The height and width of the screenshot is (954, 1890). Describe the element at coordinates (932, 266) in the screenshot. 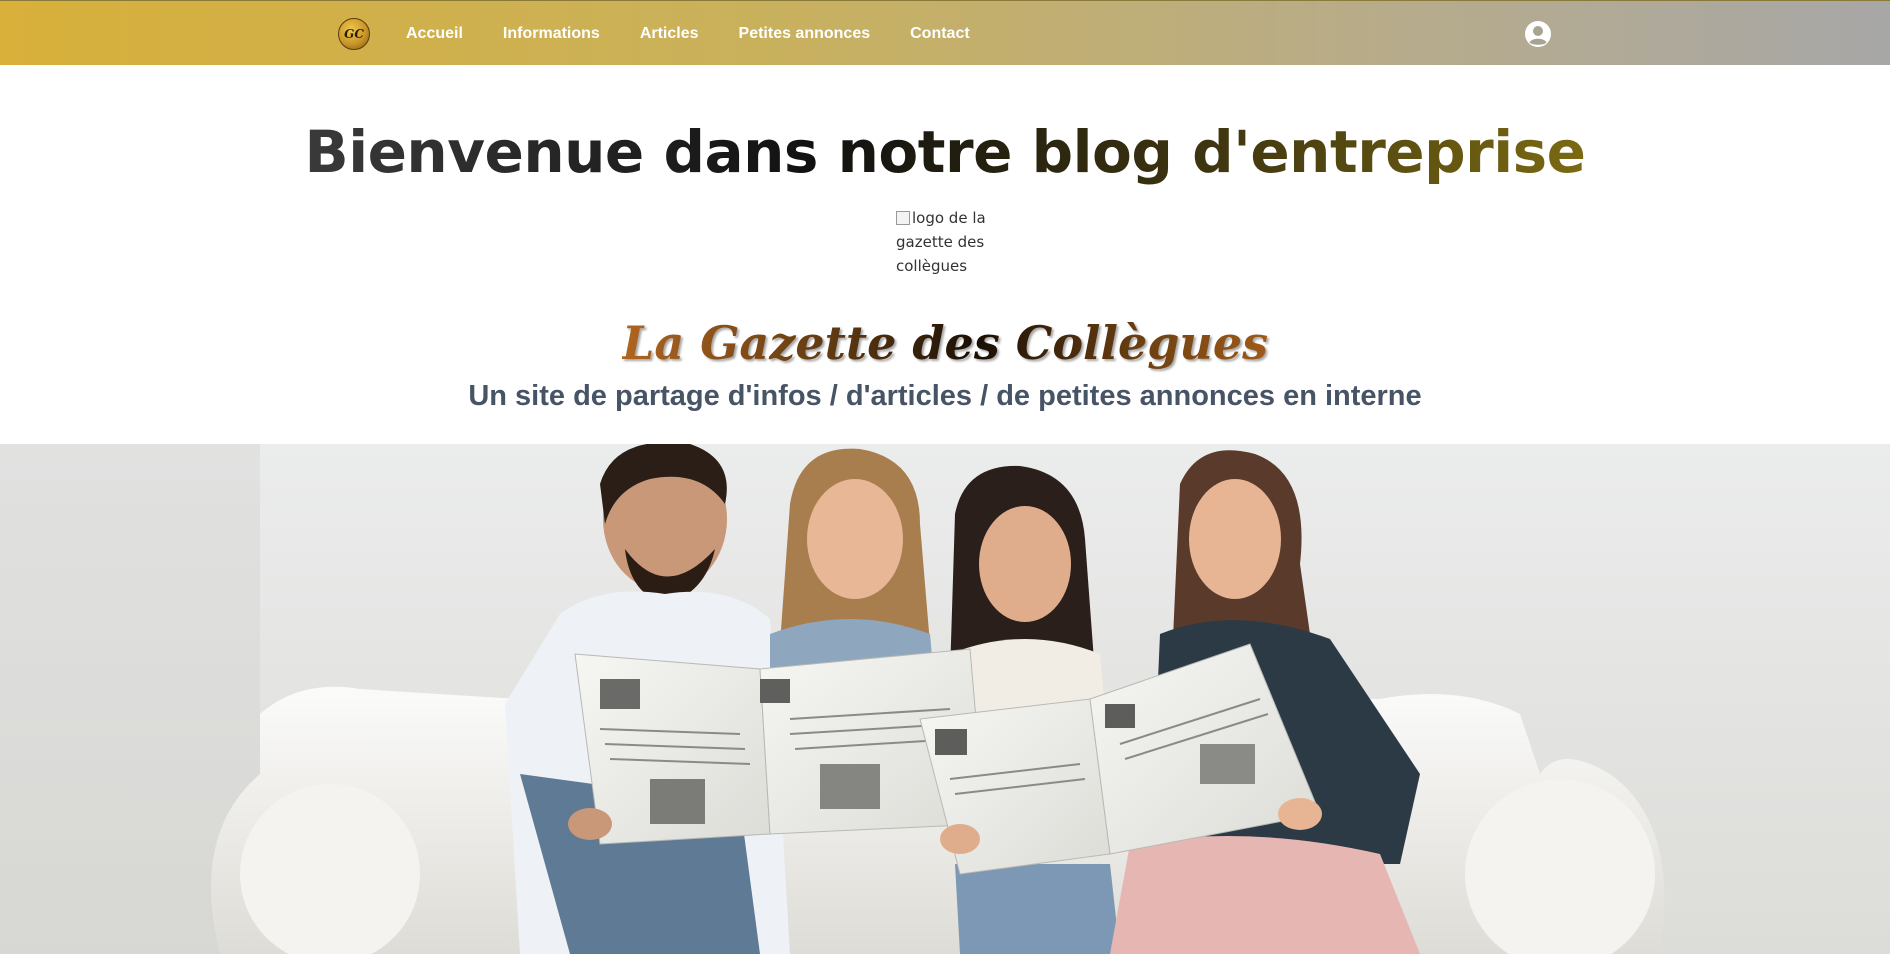

I see `logo-alt-line-3: collègues` at that location.